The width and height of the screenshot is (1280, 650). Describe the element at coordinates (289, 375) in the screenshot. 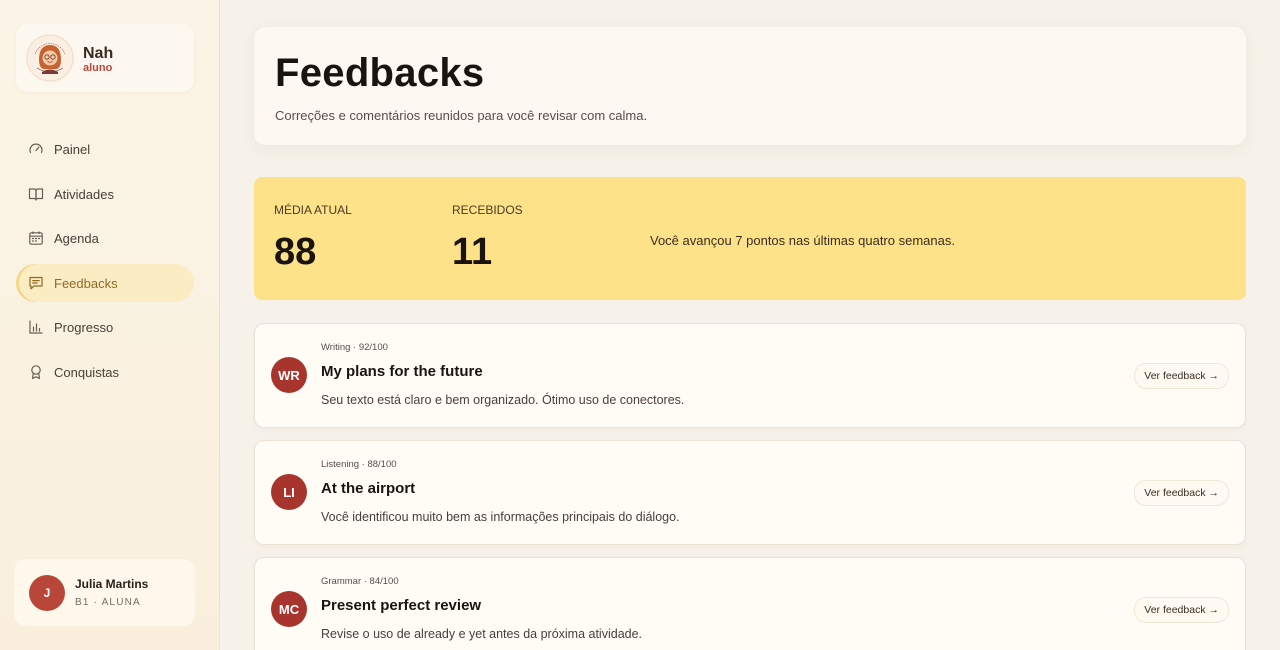

I see `activity-avatar: WR` at that location.